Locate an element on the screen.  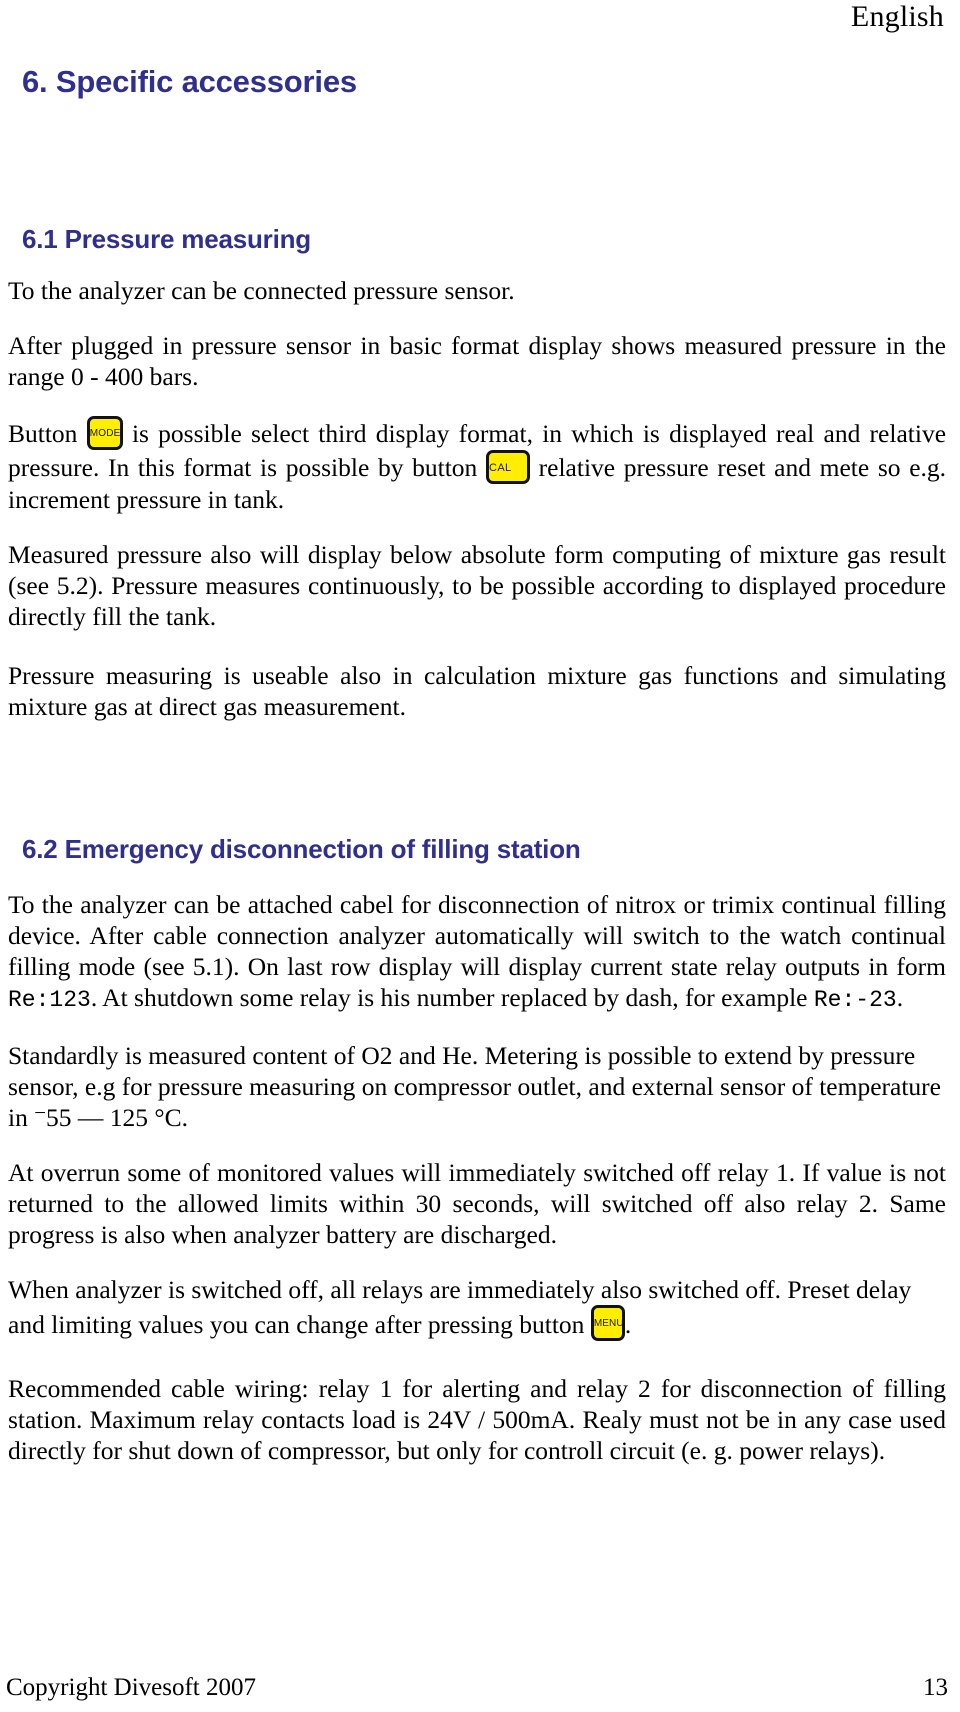
heading-section-6: 6. Specific accessories is located at coordinates (189, 81).